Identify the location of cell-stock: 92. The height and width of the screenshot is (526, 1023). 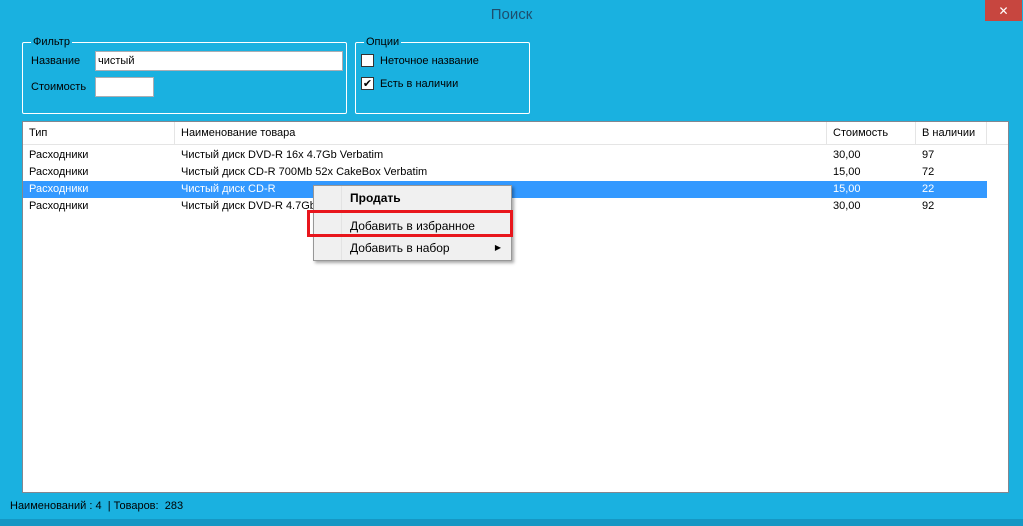
(928, 206).